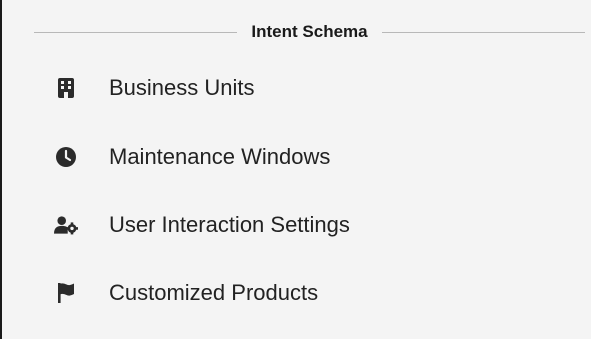 This screenshot has height=339, width=591. I want to click on menu-item-user-interaction-settings: User Interaction Settings, so click(296, 225).